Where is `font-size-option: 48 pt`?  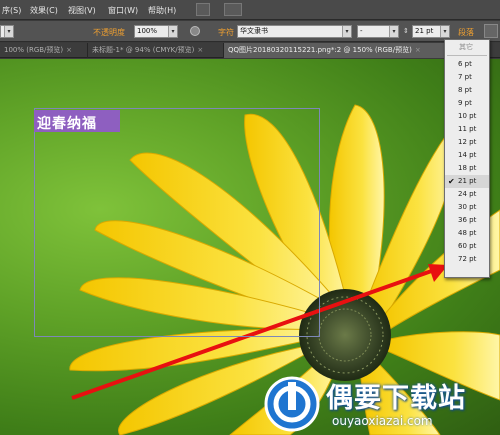 font-size-option: 48 pt is located at coordinates (467, 233).